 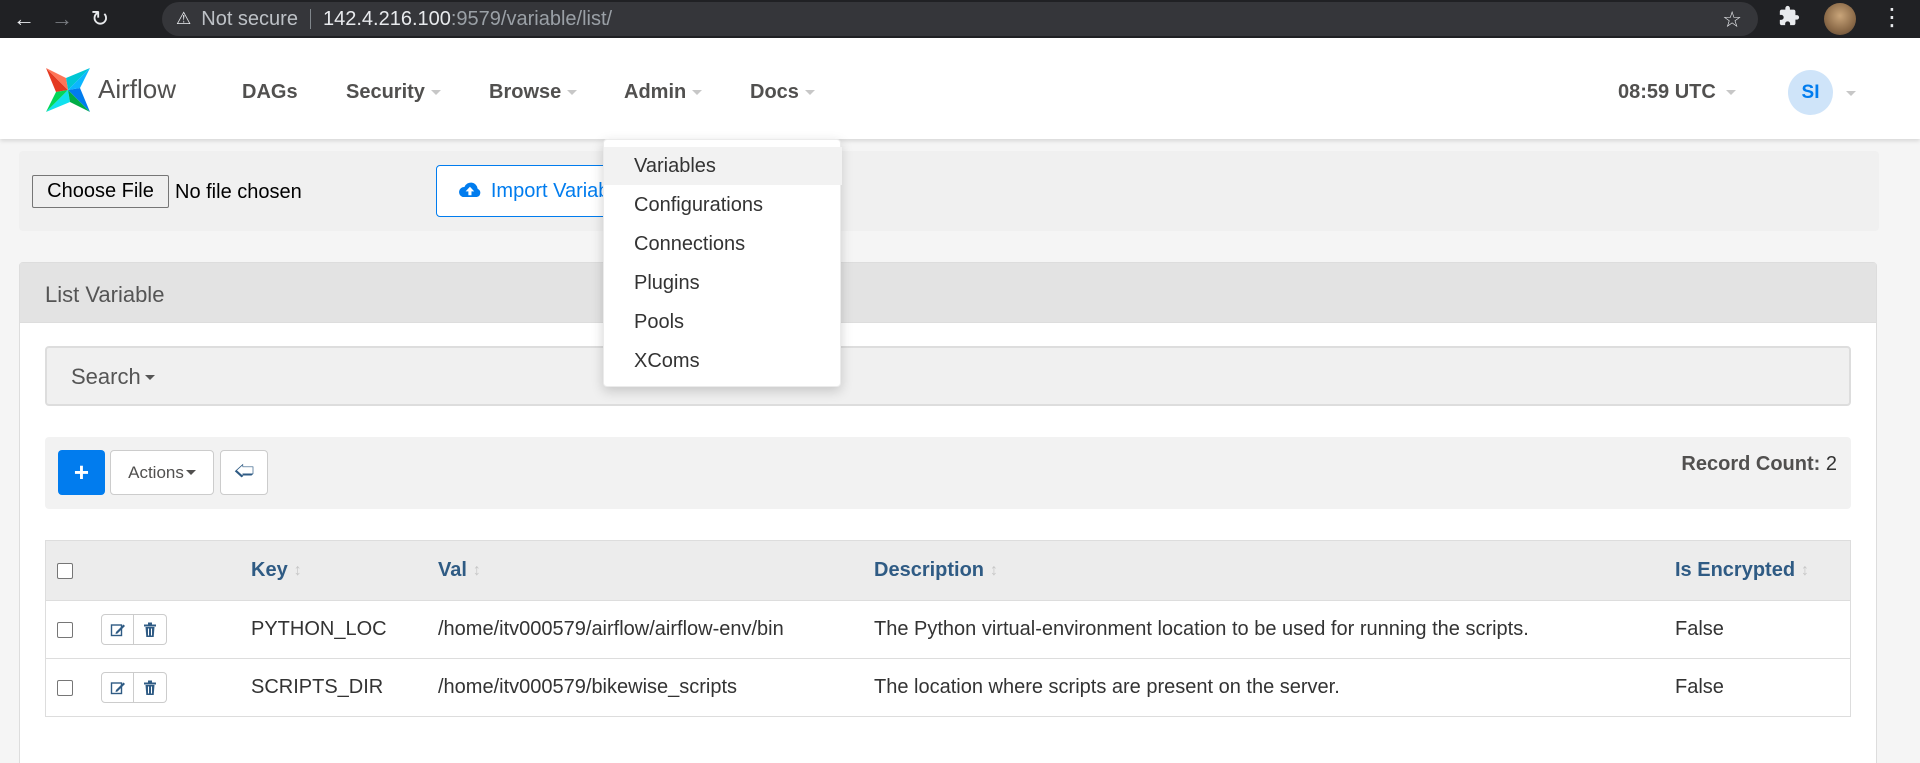 I want to click on select-all-cell, so click(x=65, y=570).